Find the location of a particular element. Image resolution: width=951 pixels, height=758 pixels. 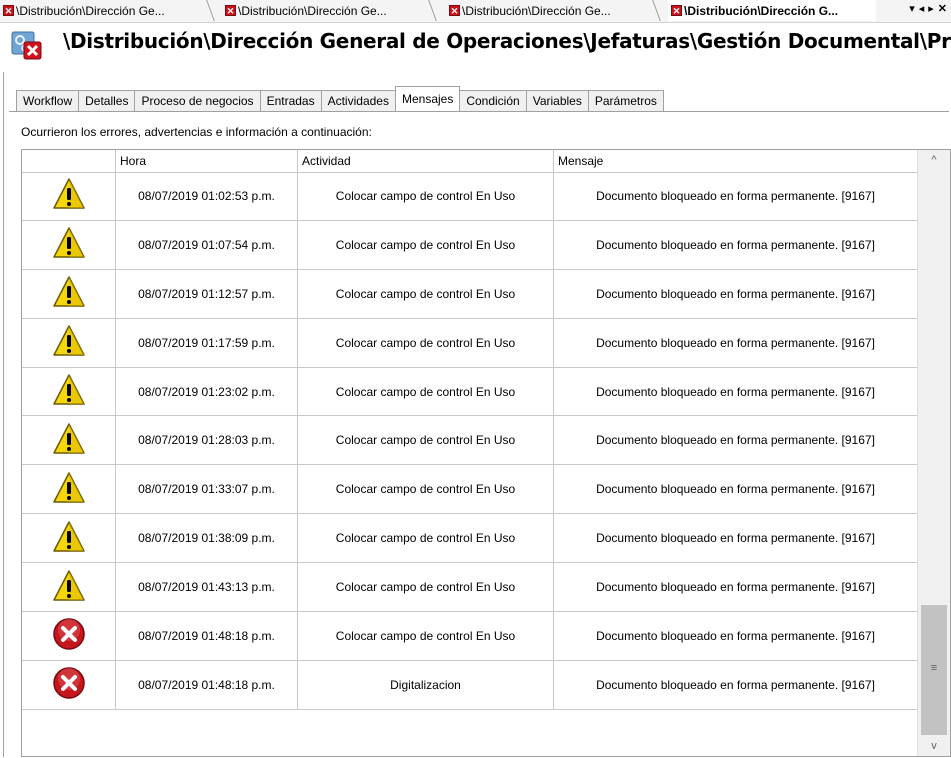

tab-strip-controls: ▾ ◂ ▸ ✕ is located at coordinates (928, 8).